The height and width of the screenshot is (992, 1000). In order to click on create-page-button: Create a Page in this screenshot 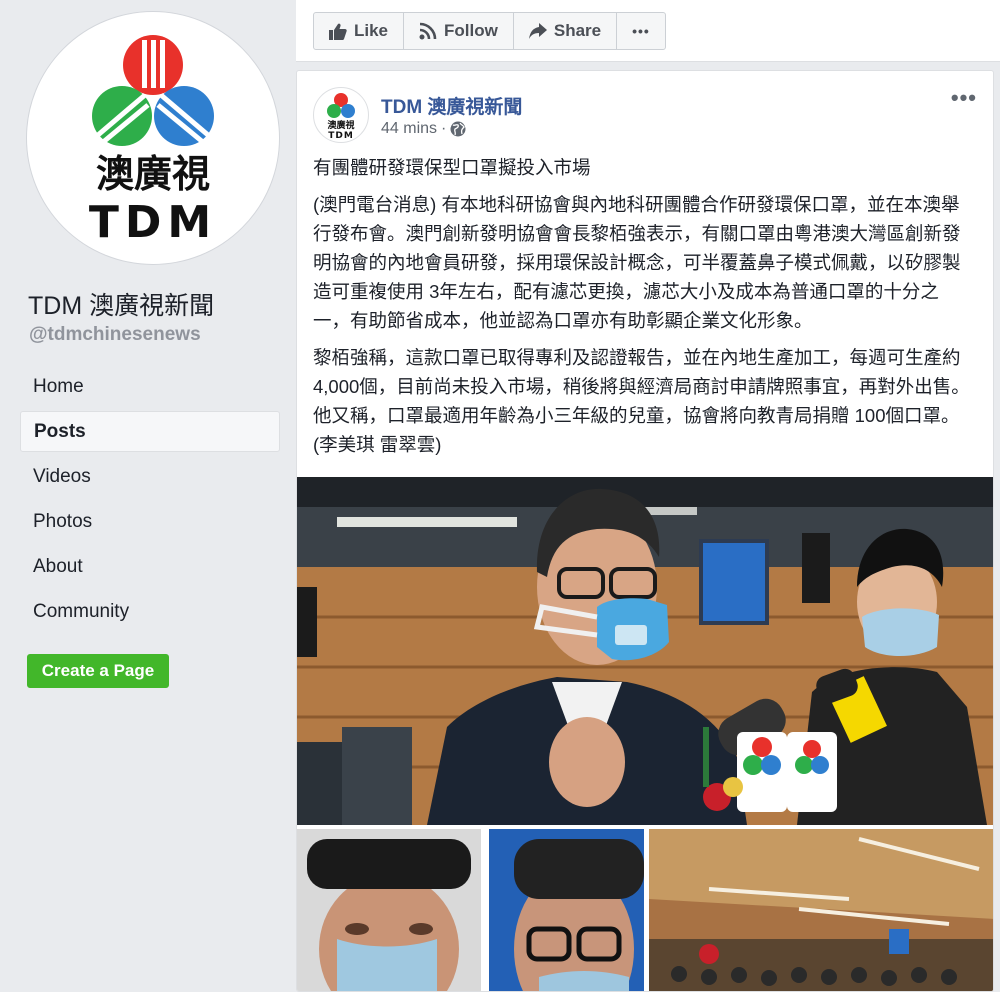, I will do `click(98, 671)`.